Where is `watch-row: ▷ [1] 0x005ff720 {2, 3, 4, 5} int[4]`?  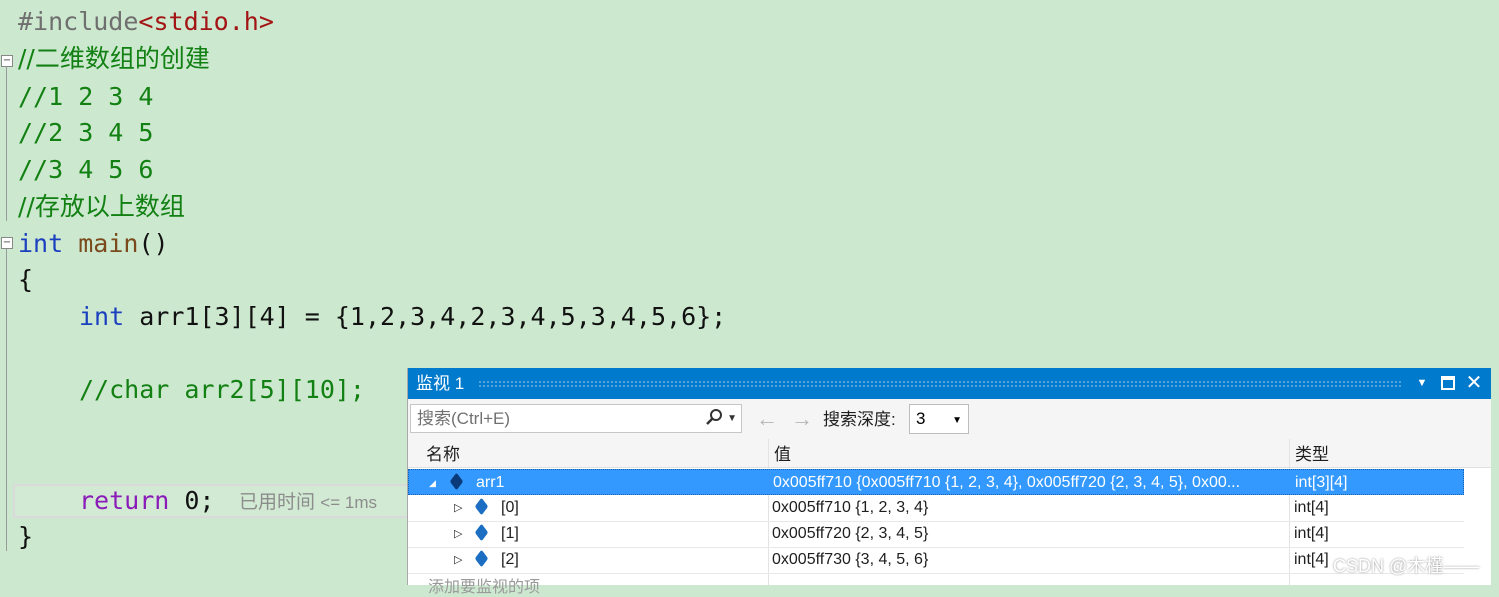 watch-row: ▷ [1] 0x005ff720 {2, 3, 4, 5} int[4] is located at coordinates (936, 534).